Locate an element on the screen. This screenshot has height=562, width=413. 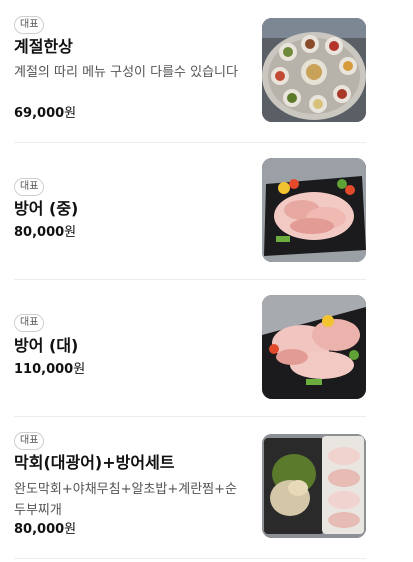
menu-item-name: 방어 (대) is located at coordinates (46, 345).